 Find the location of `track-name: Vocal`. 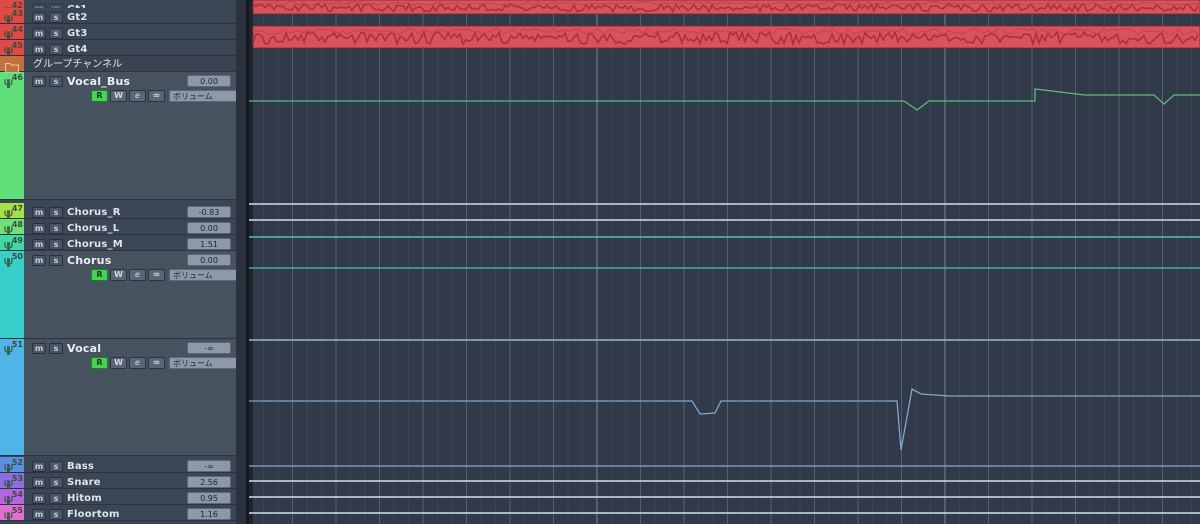

track-name: Vocal is located at coordinates (84, 348).